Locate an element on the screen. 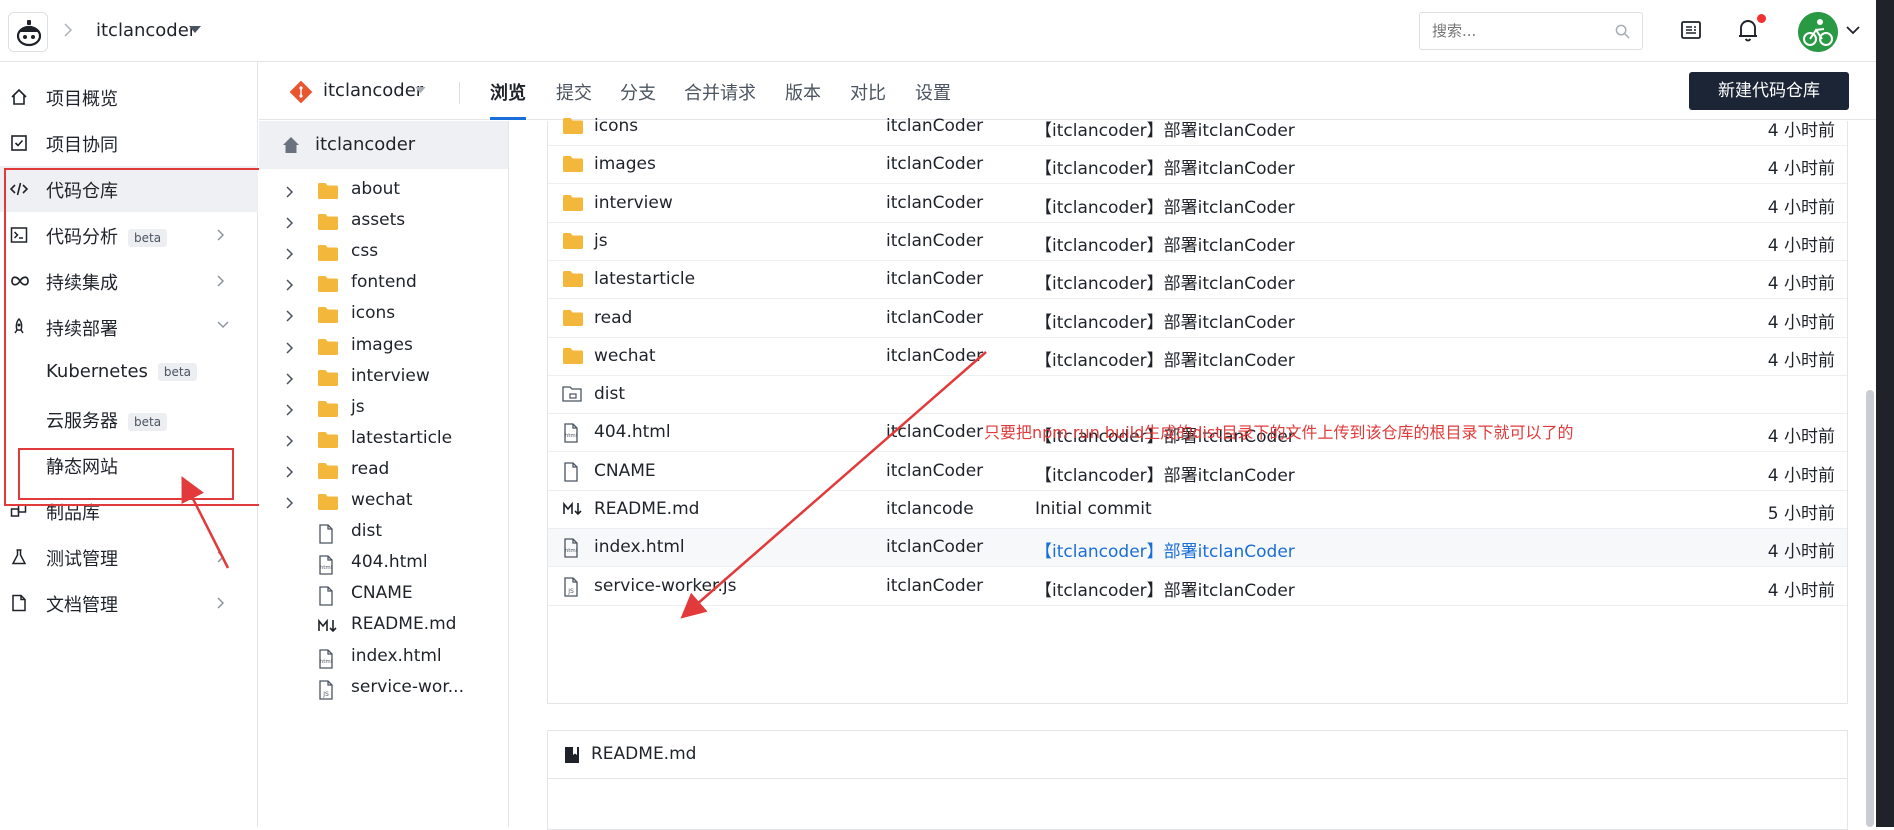 This screenshot has width=1894, height=830. app-logo is located at coordinates (28, 32).